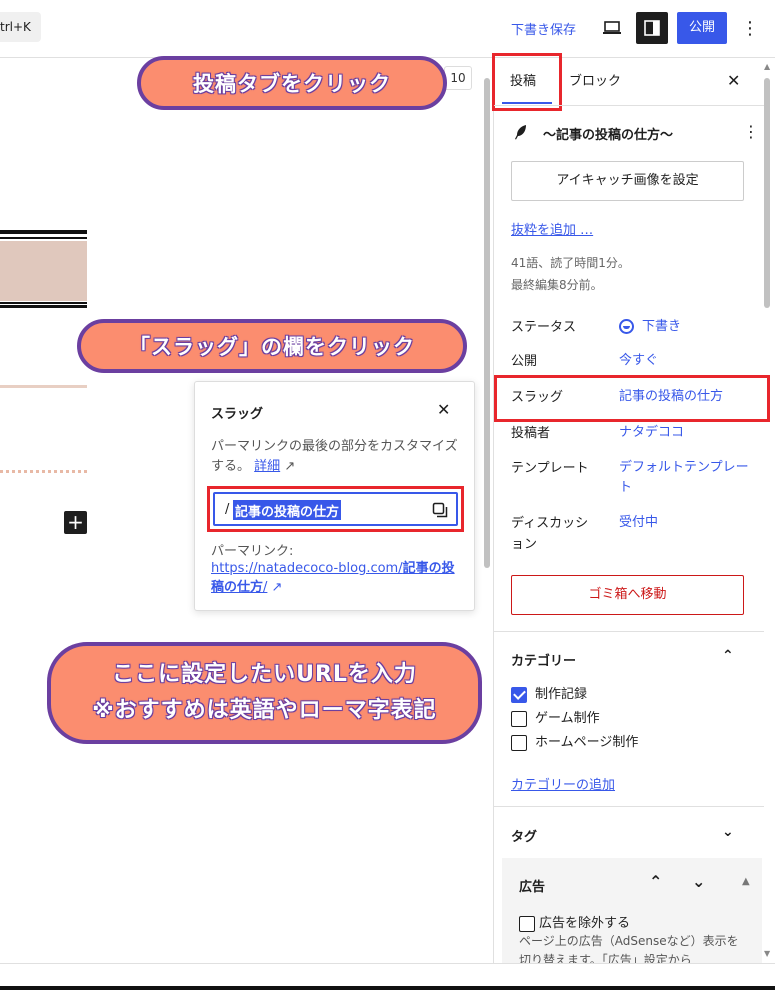  Describe the element at coordinates (264, 693) in the screenshot. I see `callout-enter-url: ここに設定したいURLを入力 ※おすすめは英語やローマ字表記` at that location.